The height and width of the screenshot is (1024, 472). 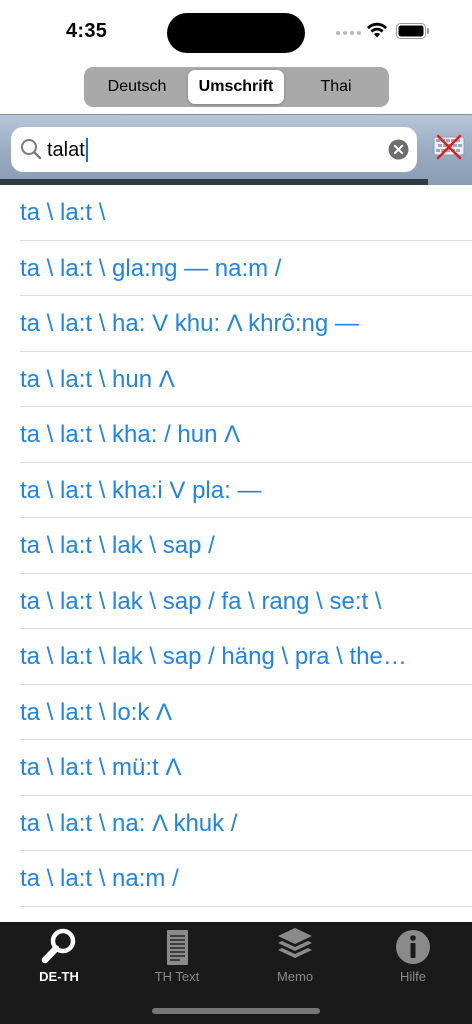 I want to click on wifi-icon, so click(x=377, y=30).